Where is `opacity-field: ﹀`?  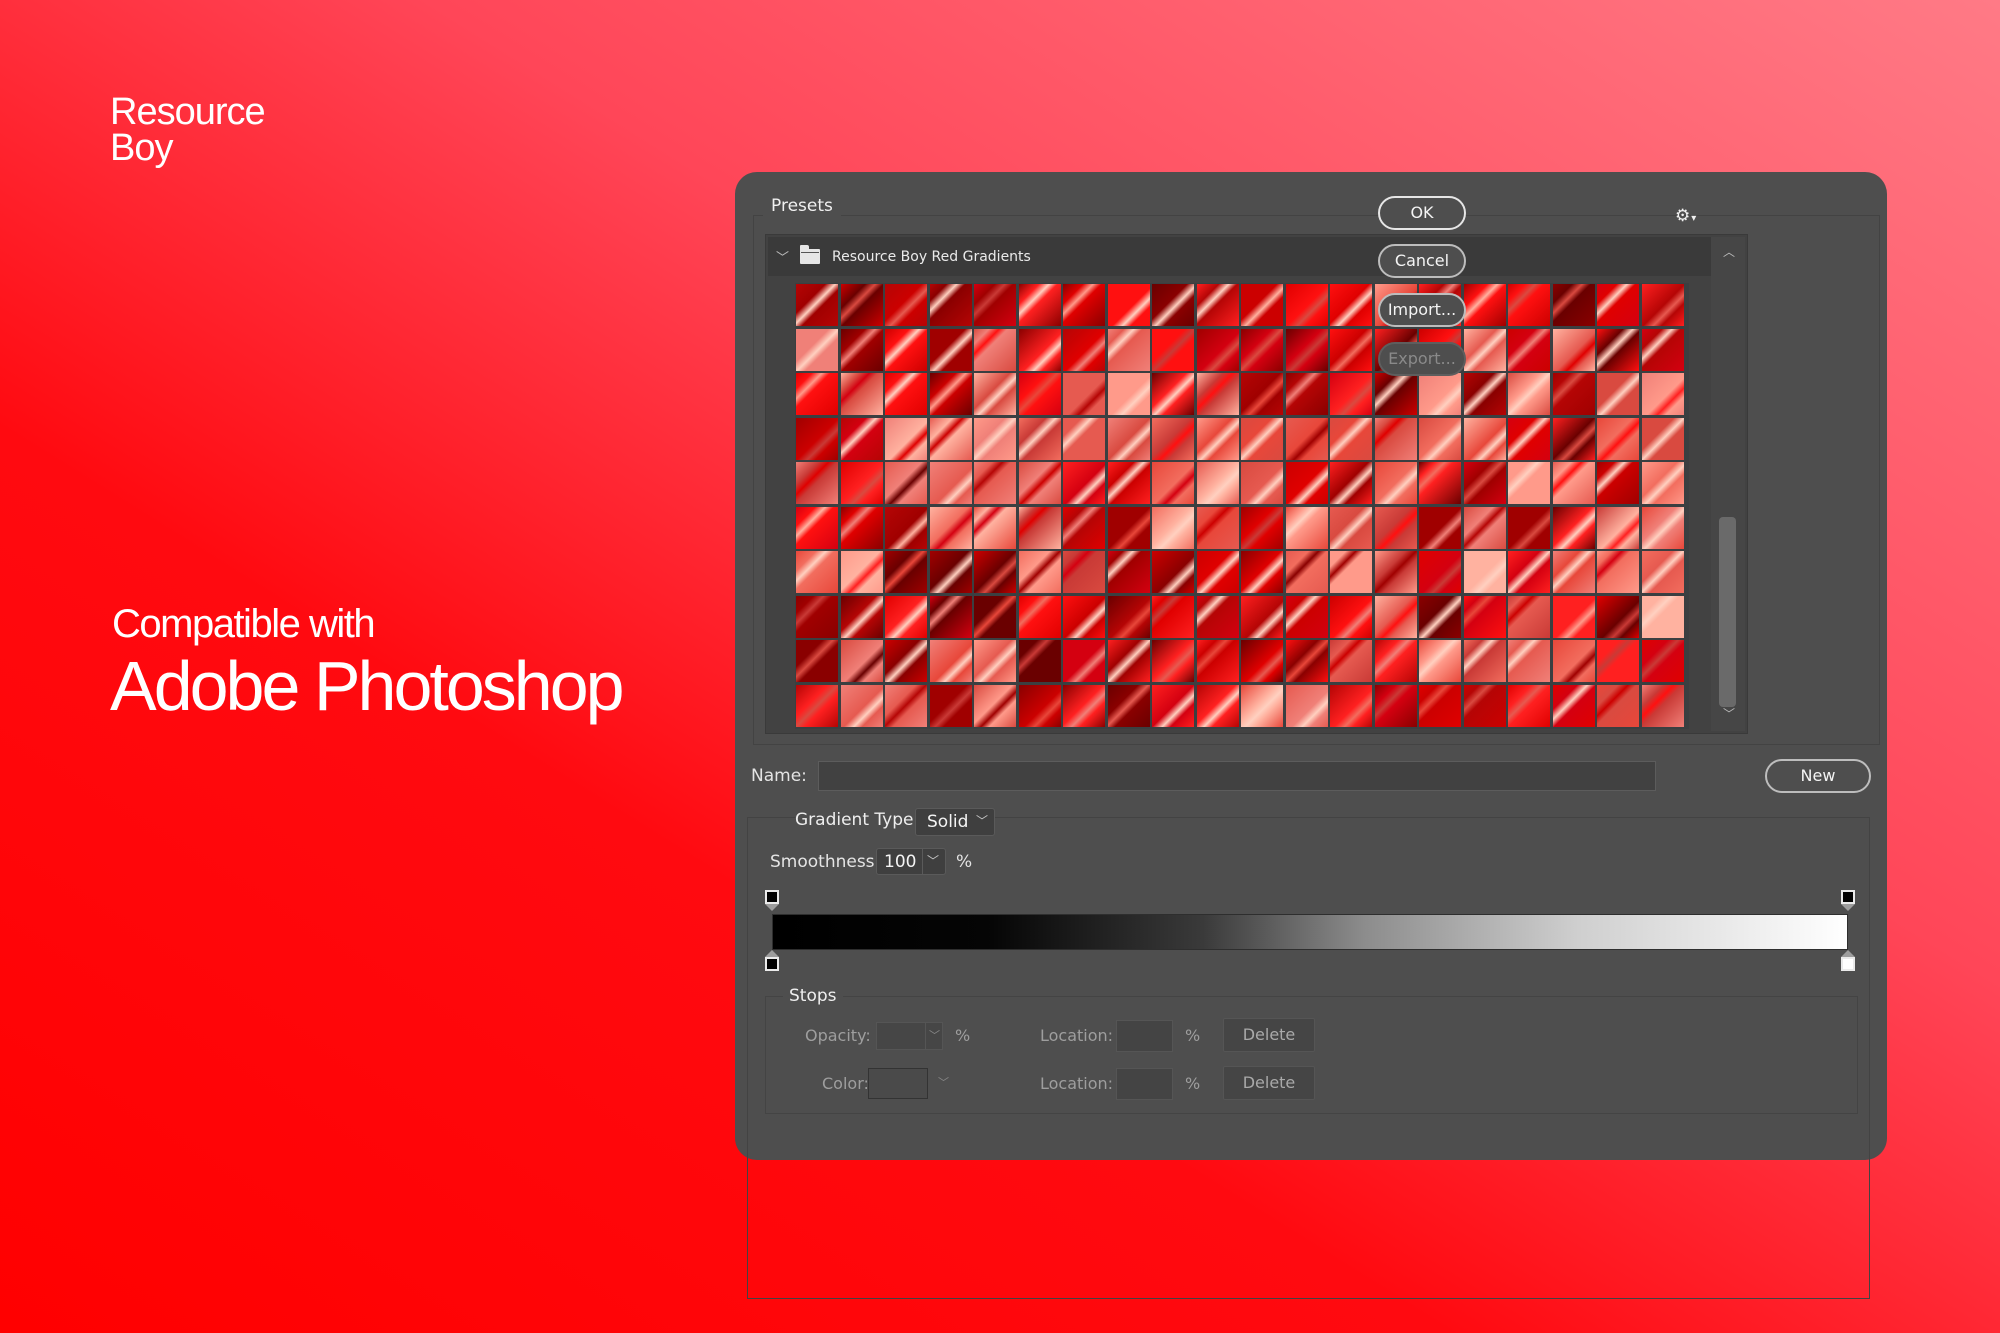
opacity-field: ﹀ is located at coordinates (909, 1036).